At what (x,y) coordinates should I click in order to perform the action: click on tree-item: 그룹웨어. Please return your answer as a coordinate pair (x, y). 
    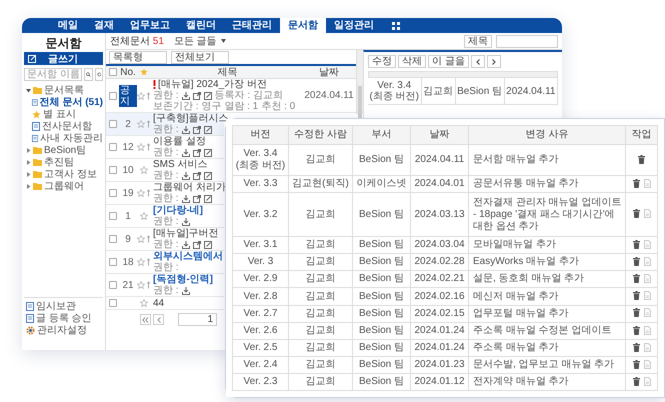
    Looking at the image, I should click on (63, 186).